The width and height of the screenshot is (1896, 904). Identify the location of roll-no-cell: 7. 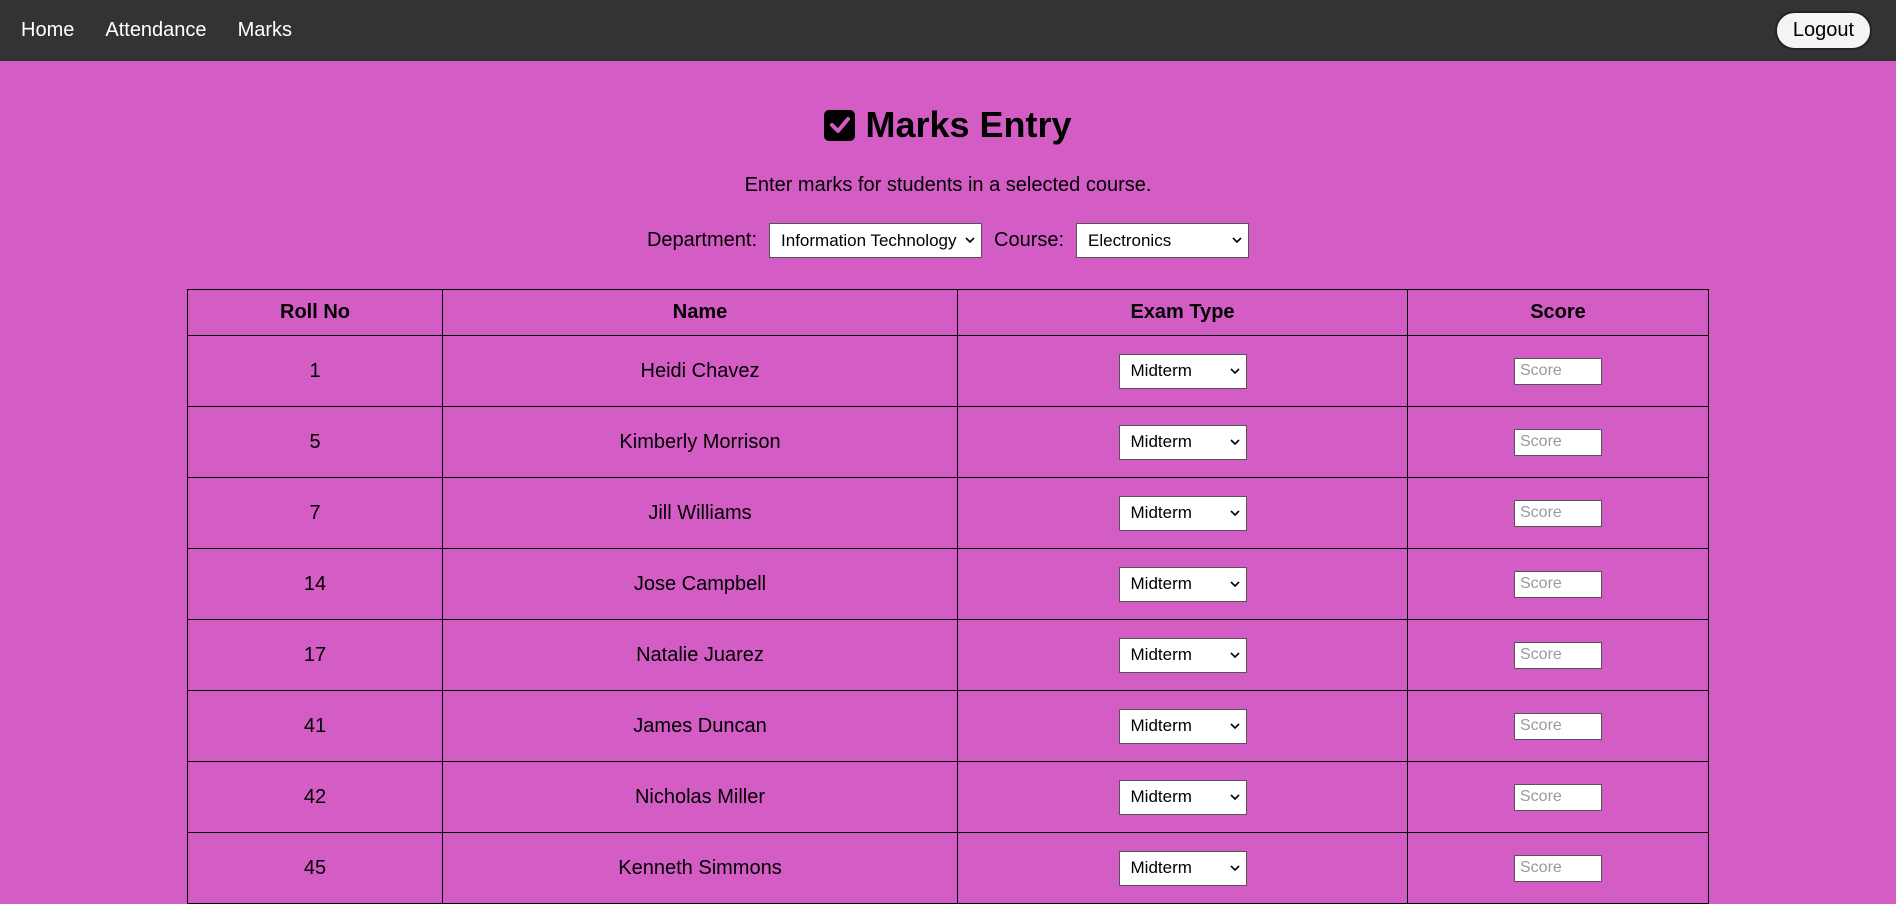
(315, 513).